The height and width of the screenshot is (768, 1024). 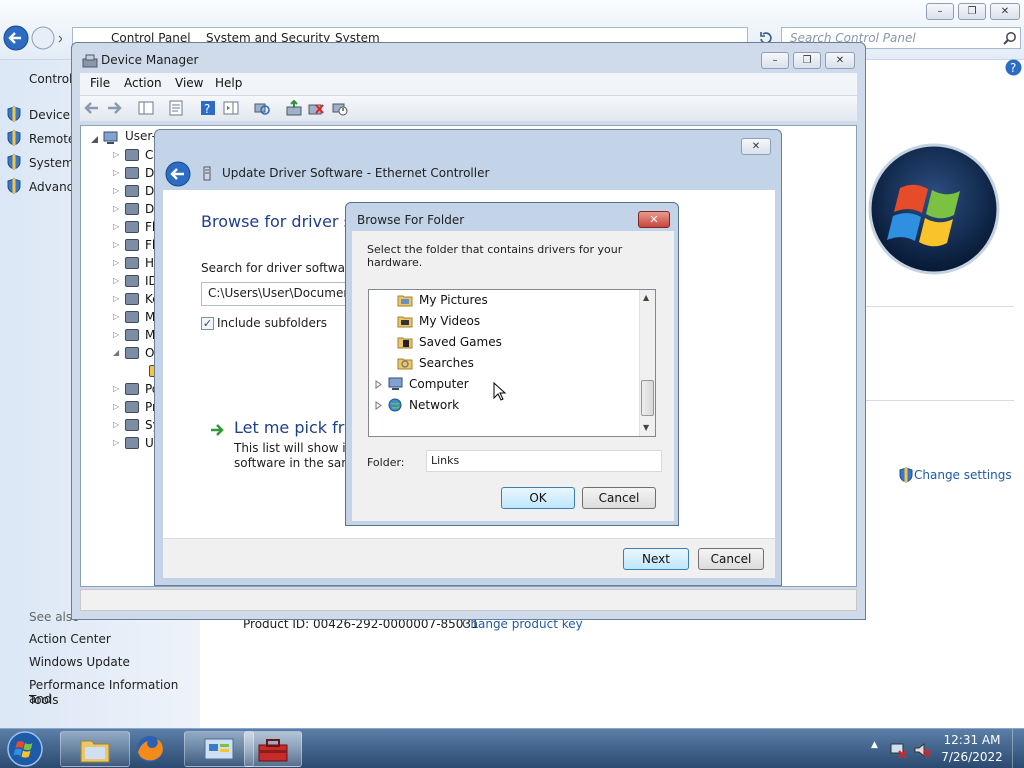 I want to click on firefox-icon, so click(x=150, y=749).